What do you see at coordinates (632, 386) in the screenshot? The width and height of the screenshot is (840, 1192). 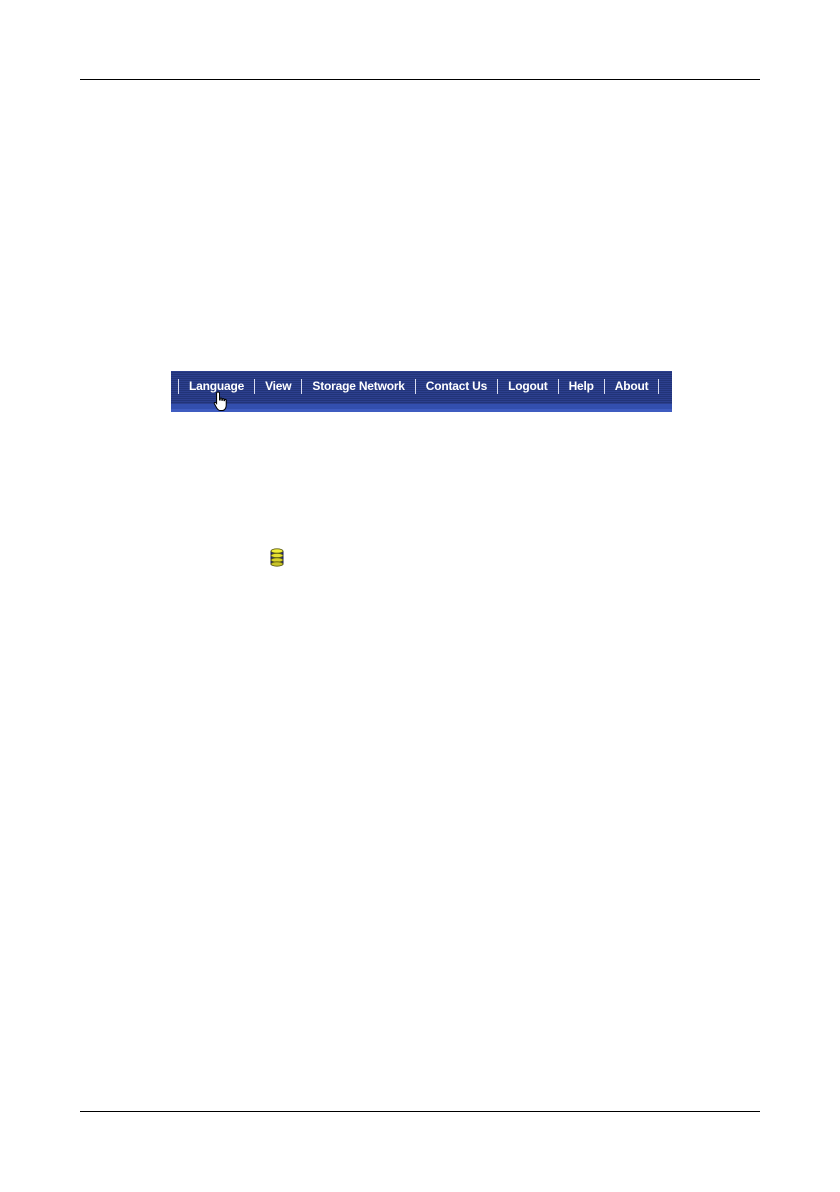 I see `menu-item-about: About` at bounding box center [632, 386].